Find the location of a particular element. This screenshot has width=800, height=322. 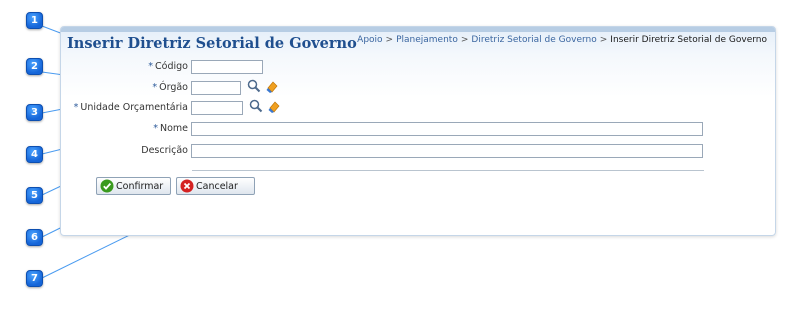

confirmar-button: Confirmar is located at coordinates (133, 186).